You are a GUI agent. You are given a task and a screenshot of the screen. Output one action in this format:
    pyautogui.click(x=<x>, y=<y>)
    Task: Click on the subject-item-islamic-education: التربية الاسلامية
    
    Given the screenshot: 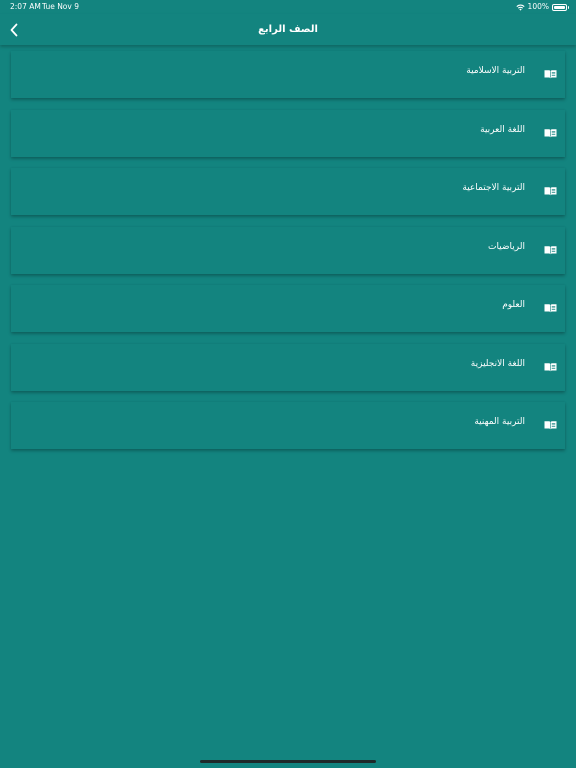 What is the action you would take?
    pyautogui.click(x=288, y=74)
    